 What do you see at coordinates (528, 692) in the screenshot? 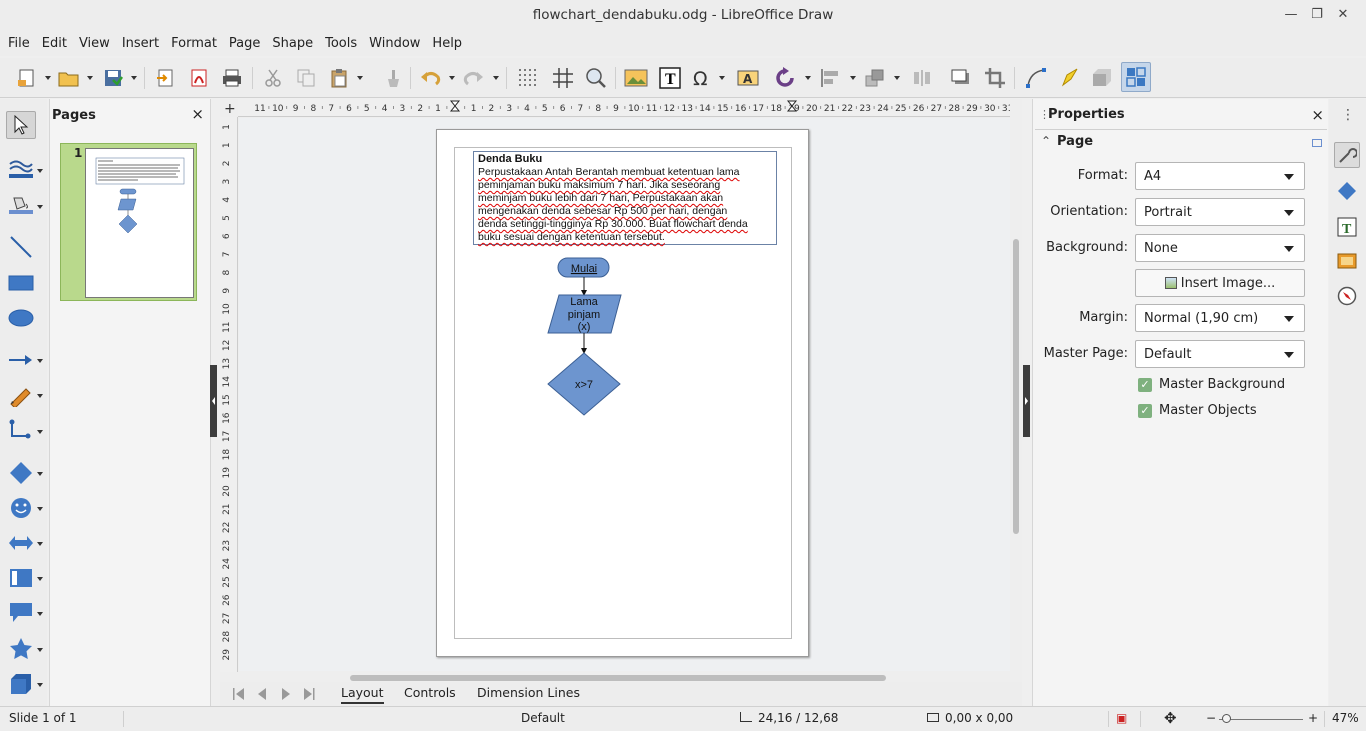
I see `tab-dimension-lines: Dimension Lines` at bounding box center [528, 692].